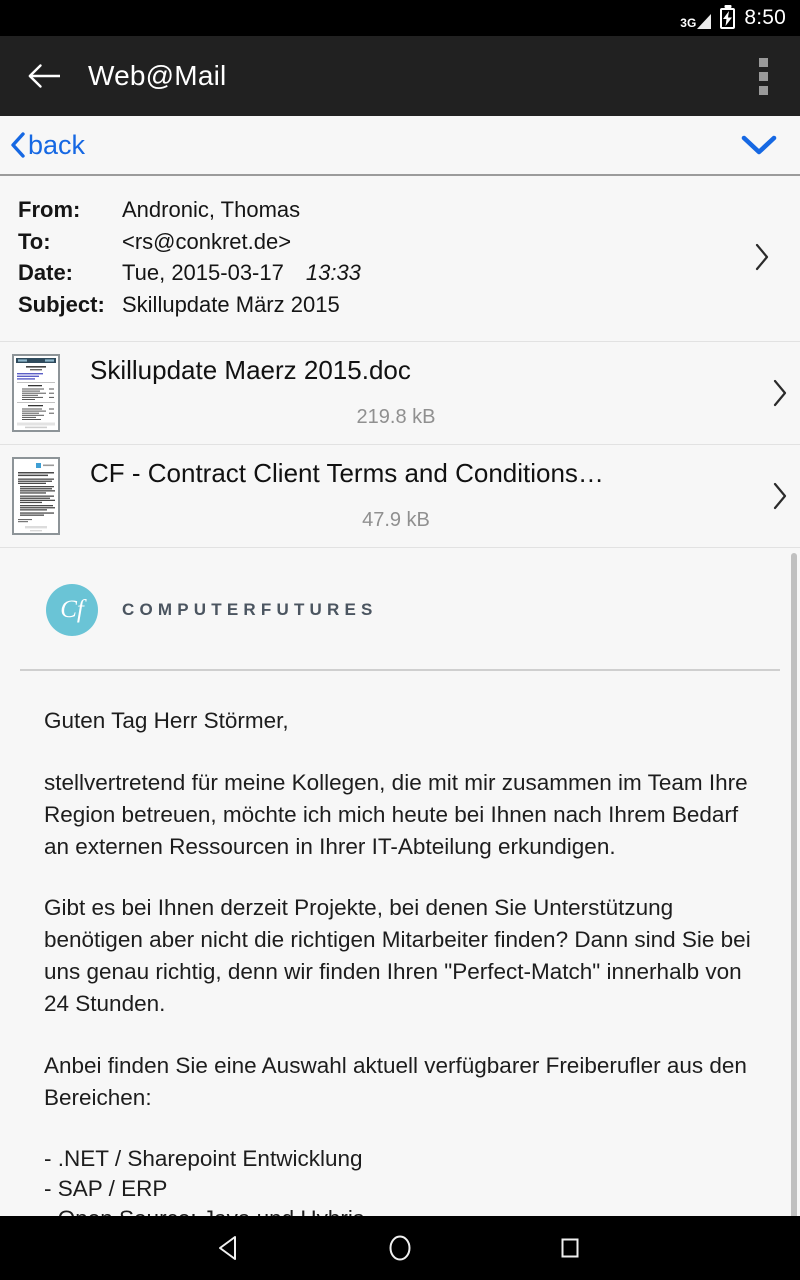 Image resolution: width=800 pixels, height=1280 pixels. I want to click on divider, so click(400, 669).